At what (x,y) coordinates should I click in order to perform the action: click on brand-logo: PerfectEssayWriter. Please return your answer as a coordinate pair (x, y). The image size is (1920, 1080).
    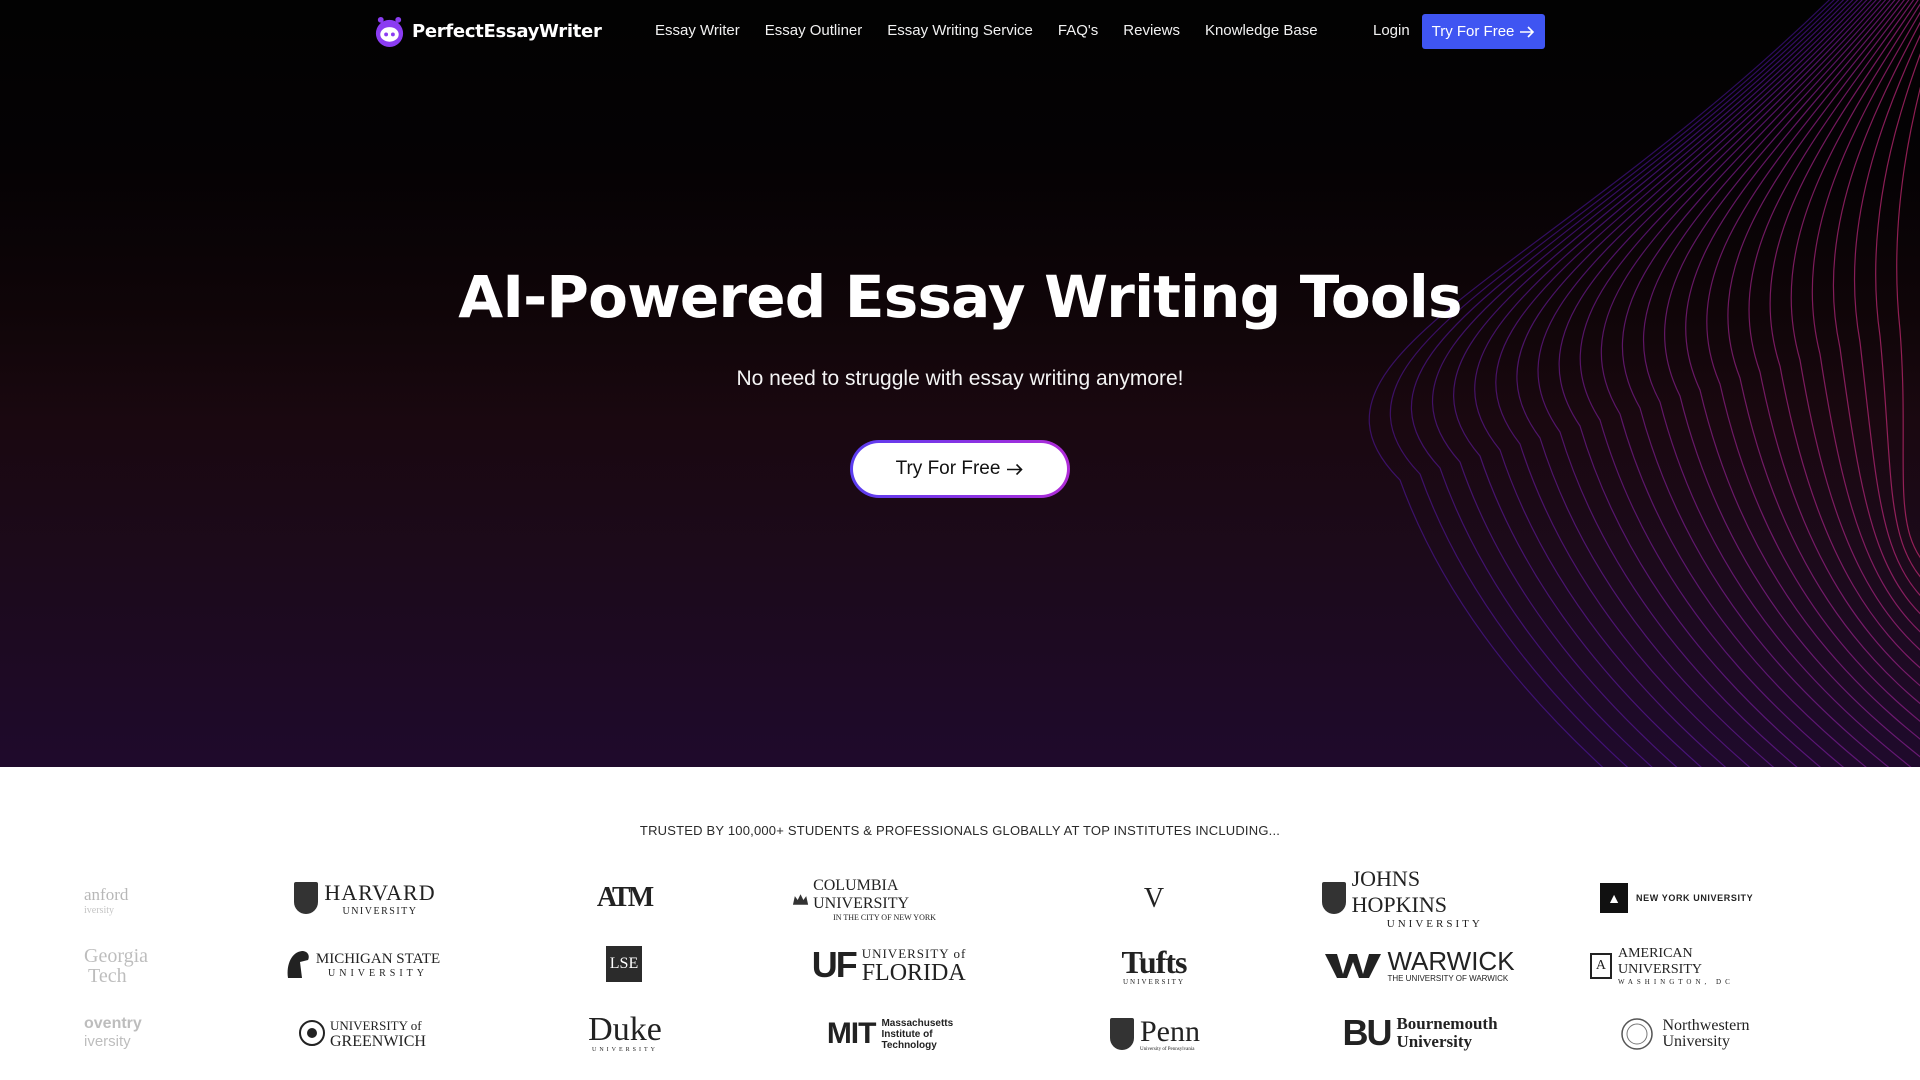
    Looking at the image, I should click on (487, 31).